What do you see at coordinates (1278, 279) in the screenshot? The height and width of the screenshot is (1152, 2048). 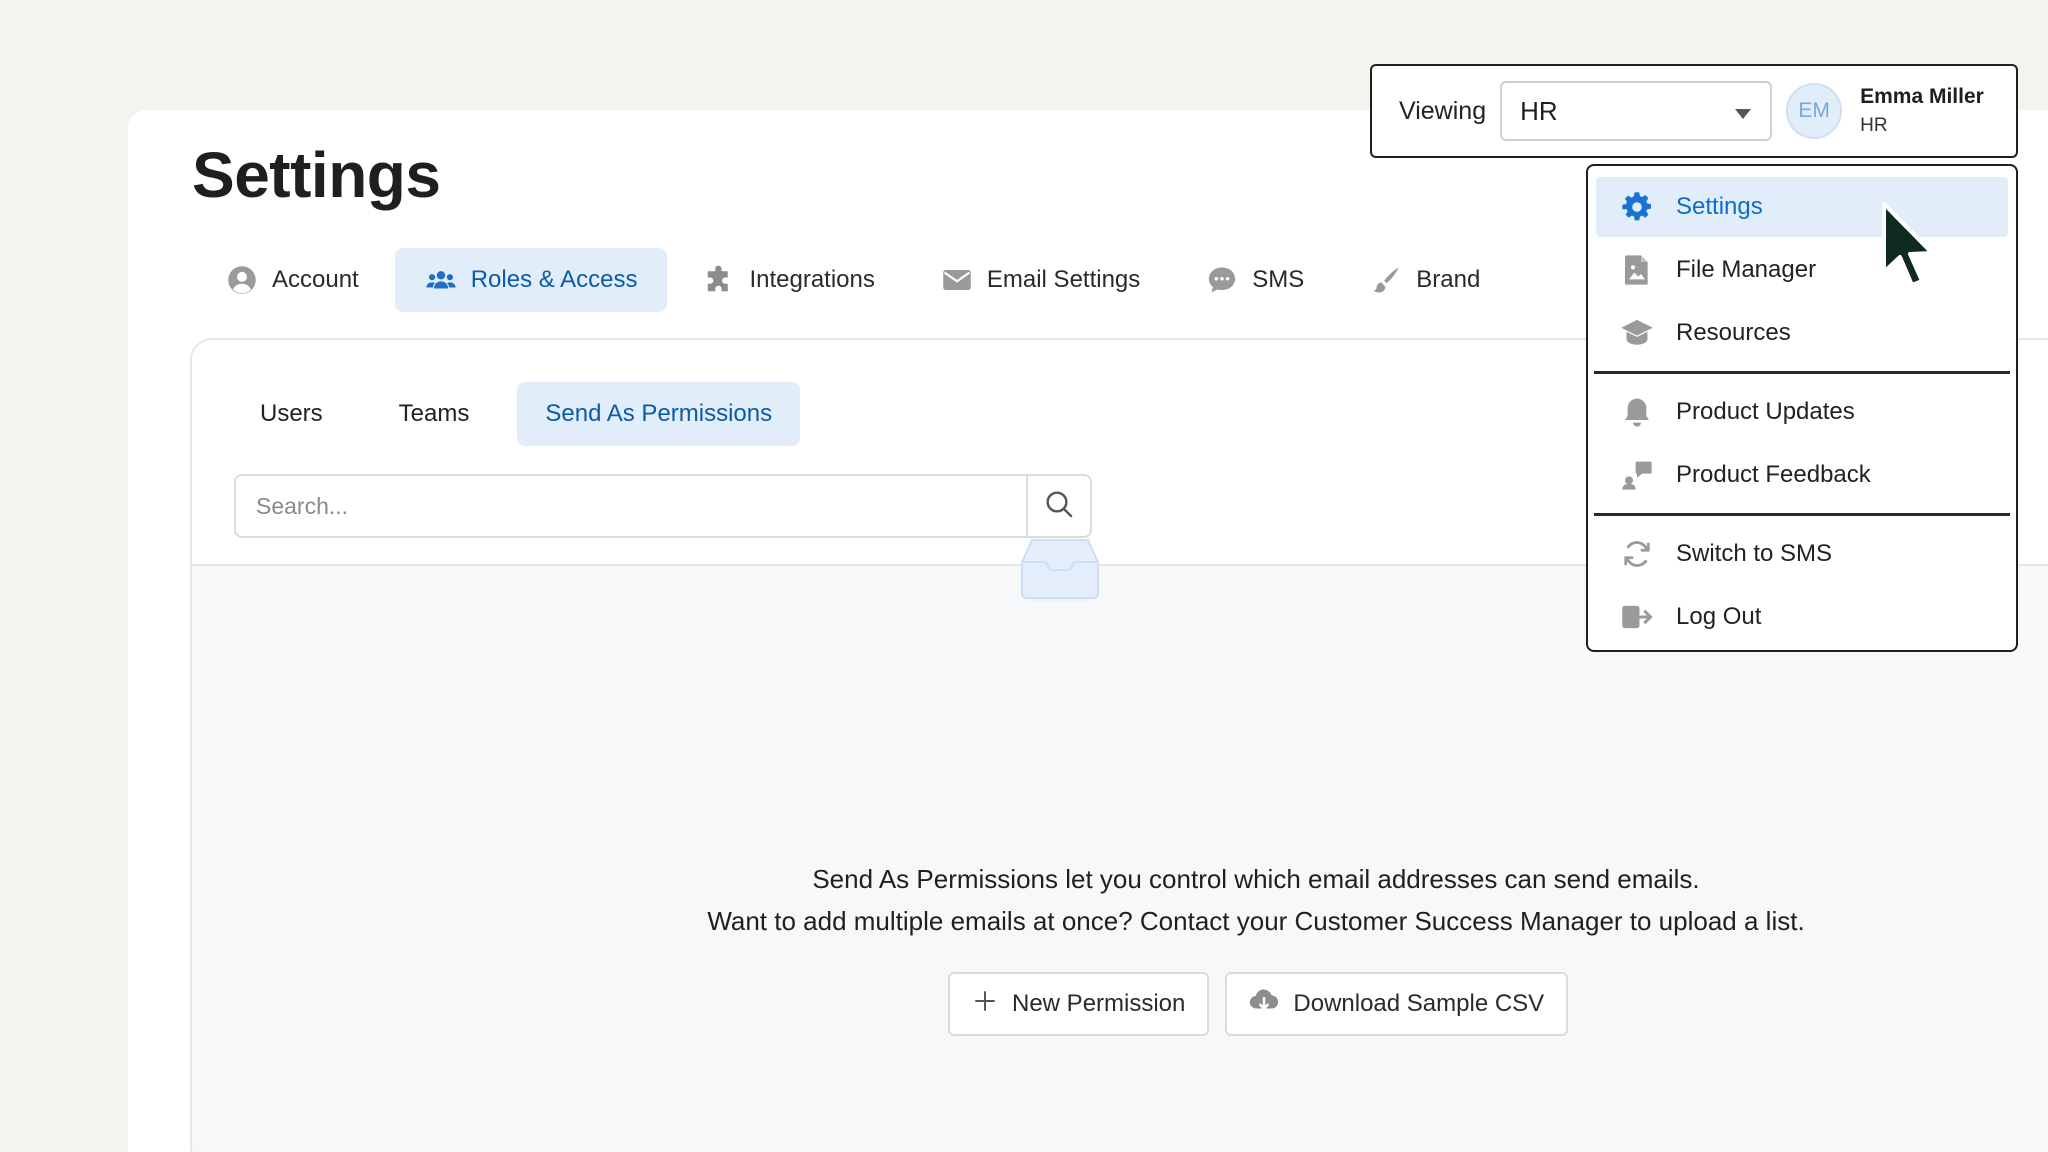 I see `tab-label: SMS` at bounding box center [1278, 279].